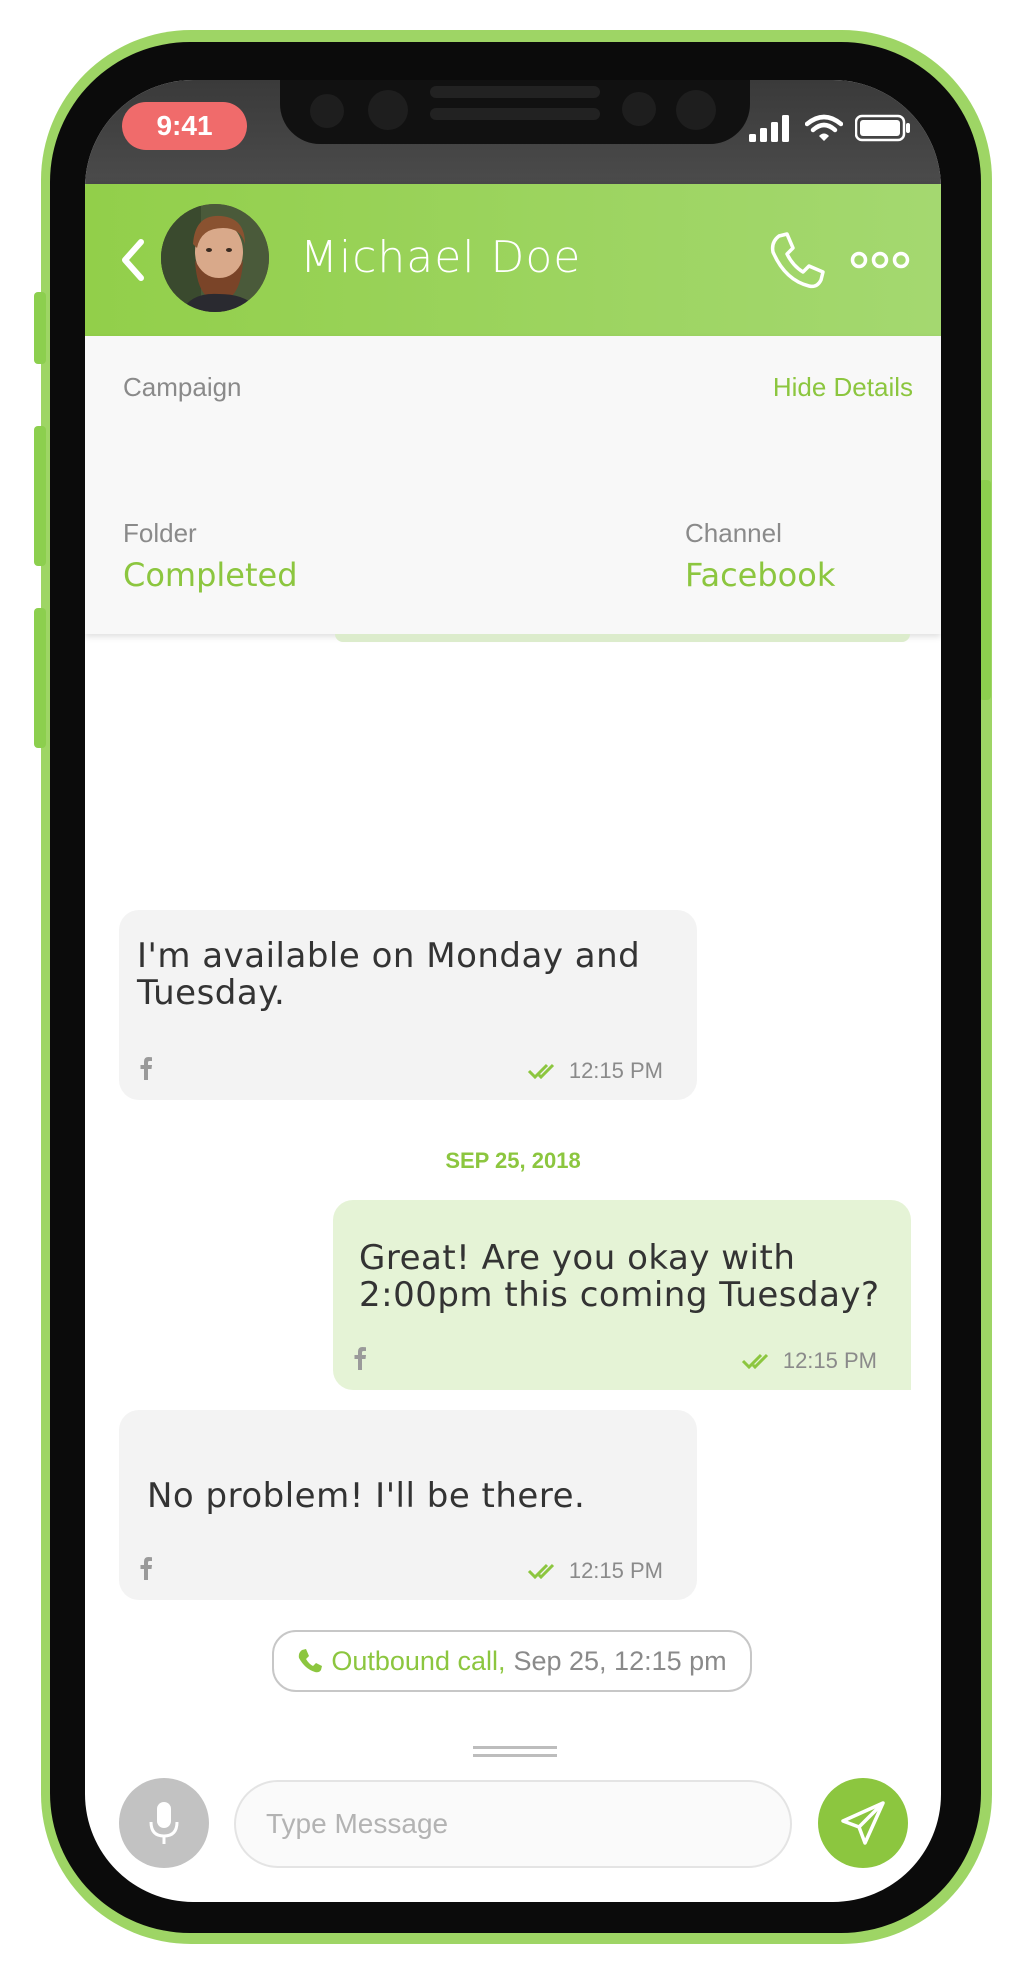  I want to click on folder-value: Completed, so click(210, 575).